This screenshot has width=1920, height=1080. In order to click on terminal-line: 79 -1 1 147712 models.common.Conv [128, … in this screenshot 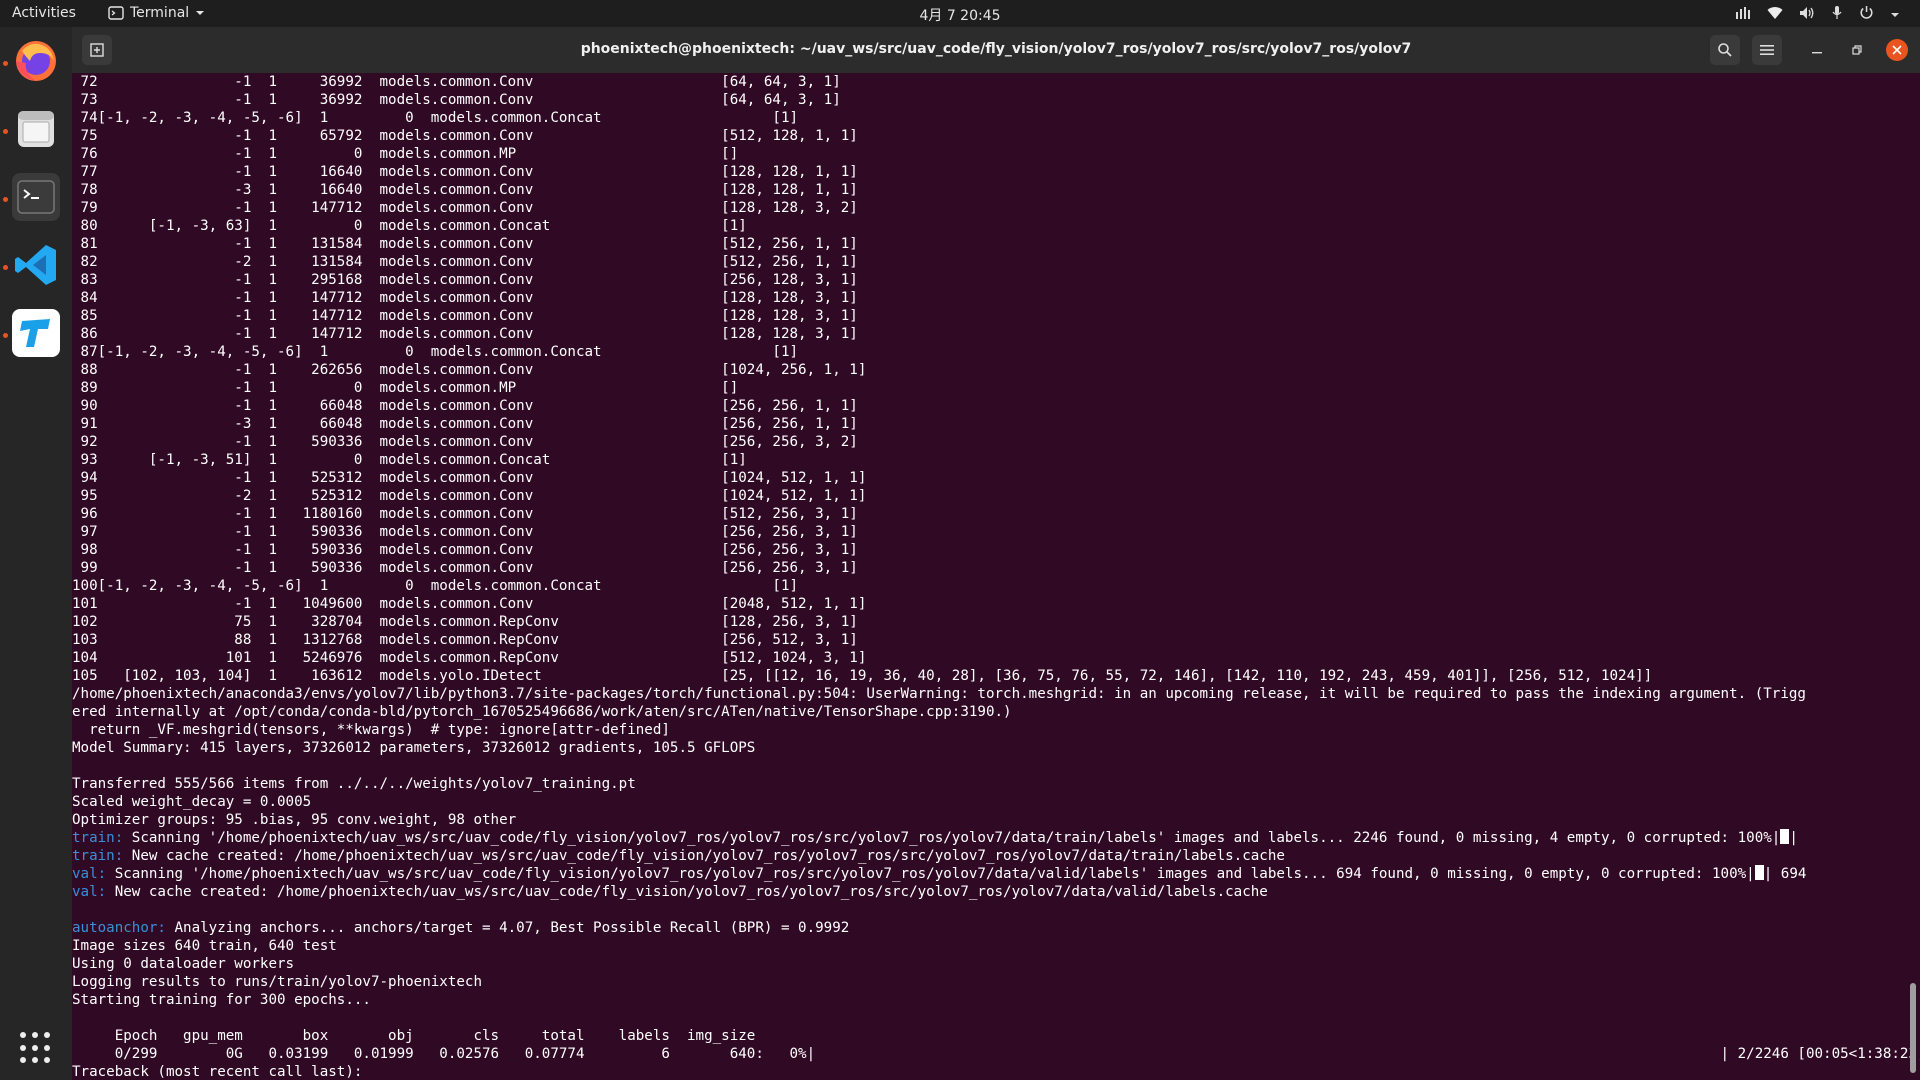, I will do `click(996, 208)`.